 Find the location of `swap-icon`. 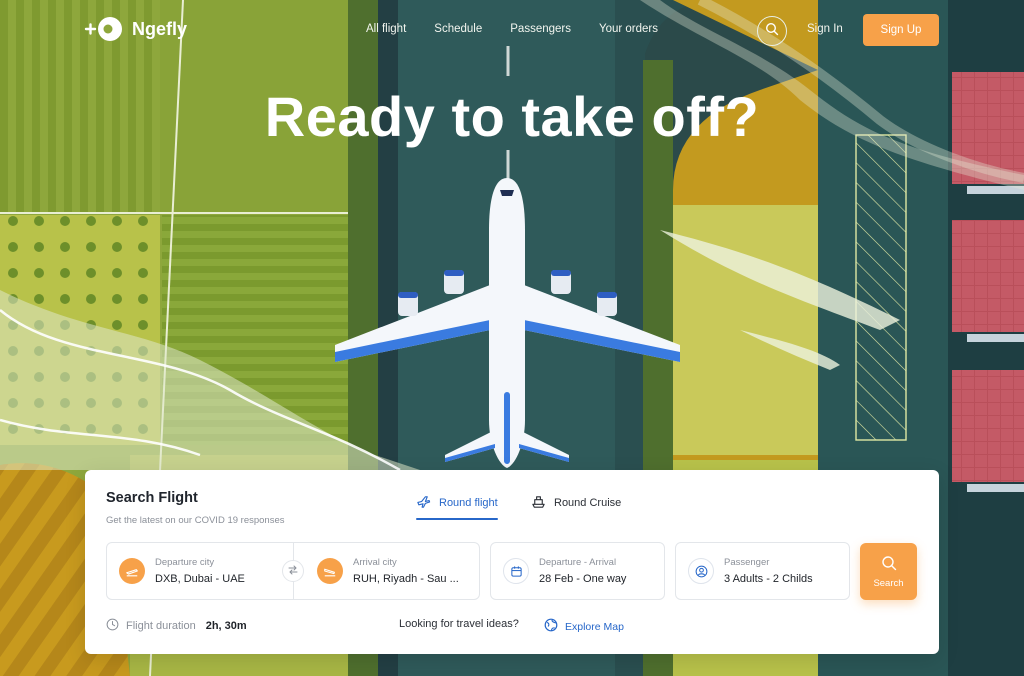

swap-icon is located at coordinates (293, 571).